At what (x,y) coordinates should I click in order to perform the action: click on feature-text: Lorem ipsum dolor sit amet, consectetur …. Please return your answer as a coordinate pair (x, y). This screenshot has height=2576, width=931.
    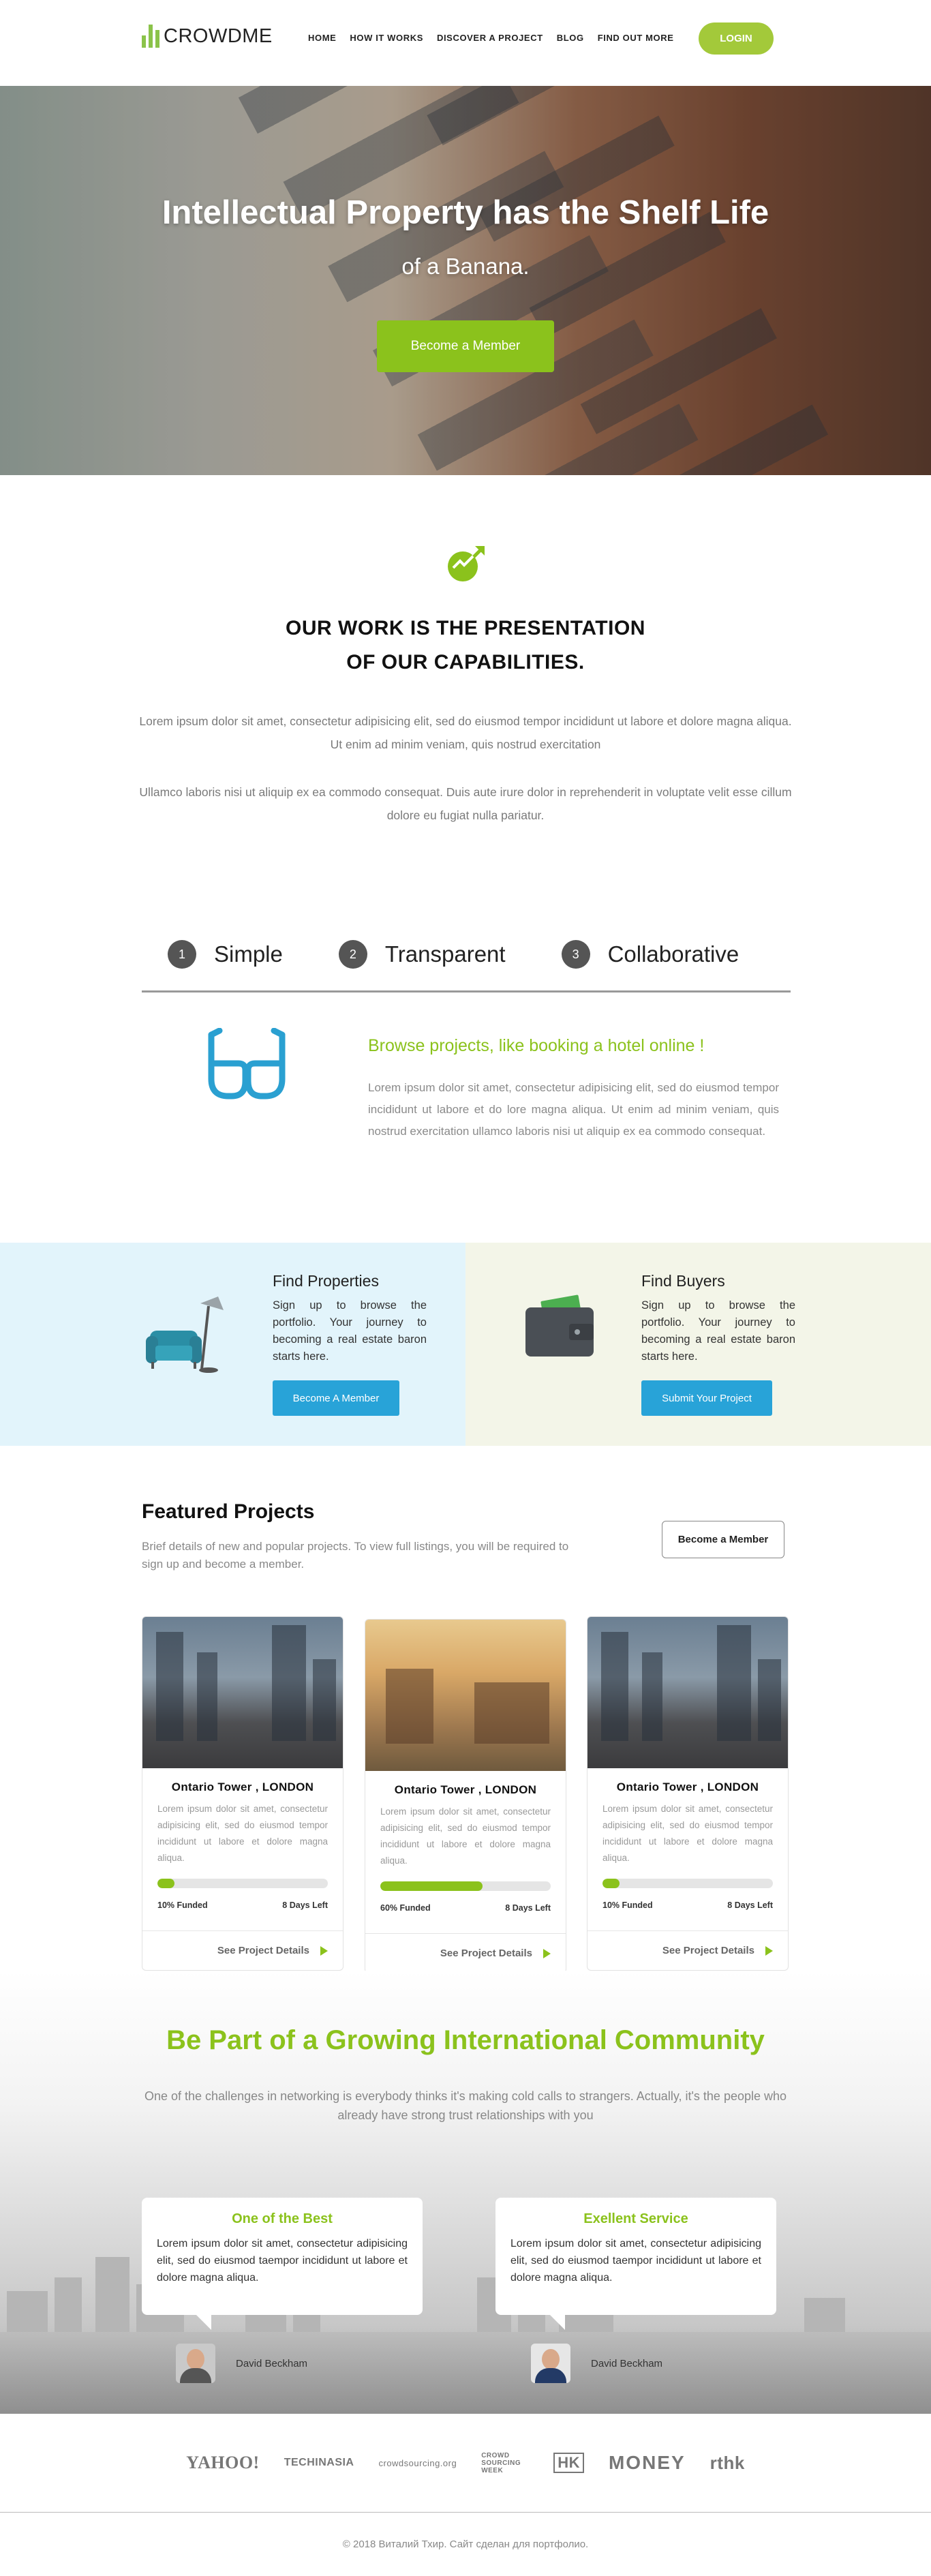
    Looking at the image, I should click on (573, 1110).